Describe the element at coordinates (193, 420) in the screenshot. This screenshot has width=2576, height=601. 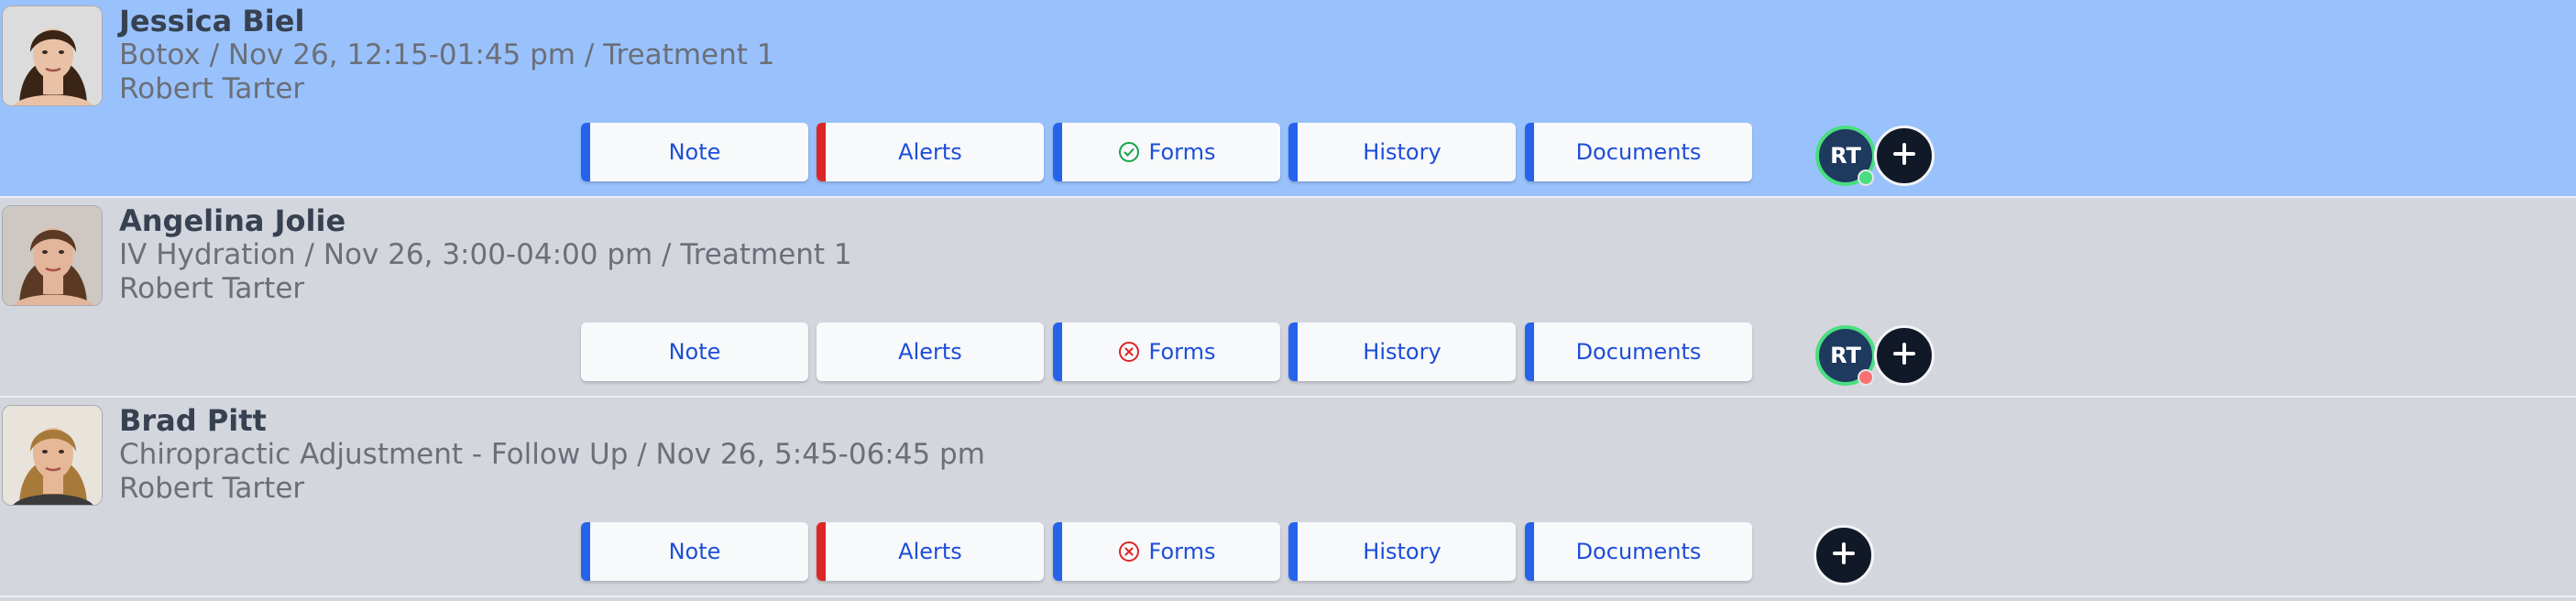
I see `patient-name: Brad Pitt` at that location.